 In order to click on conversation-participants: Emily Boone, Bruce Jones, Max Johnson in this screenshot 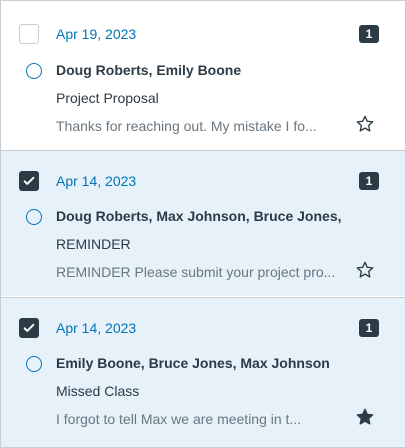, I will do `click(193, 363)`.